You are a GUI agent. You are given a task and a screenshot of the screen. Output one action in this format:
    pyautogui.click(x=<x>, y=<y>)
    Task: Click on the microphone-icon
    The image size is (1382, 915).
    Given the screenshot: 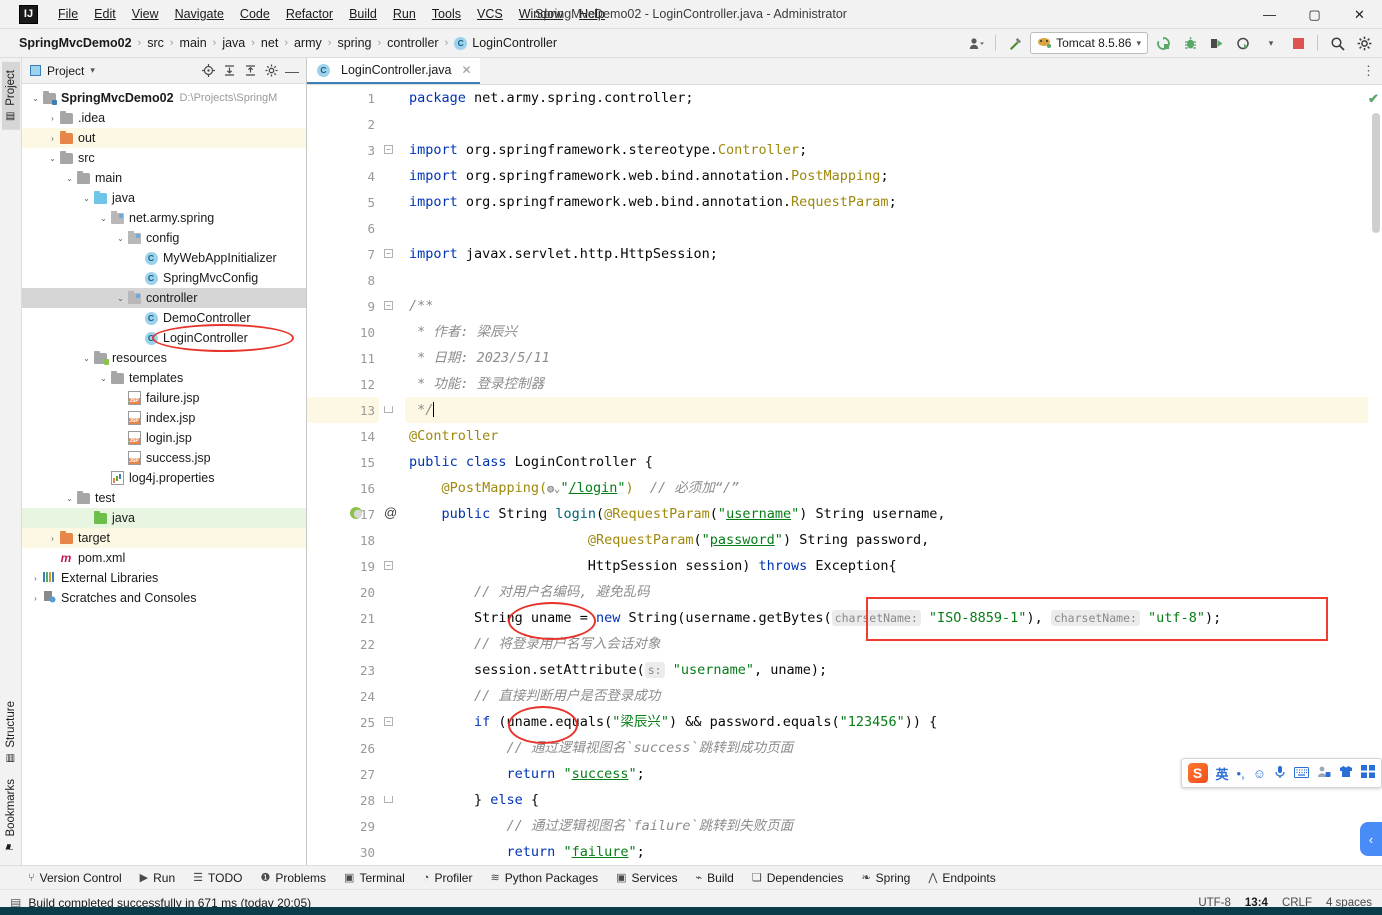 What is the action you would take?
    pyautogui.click(x=1280, y=773)
    